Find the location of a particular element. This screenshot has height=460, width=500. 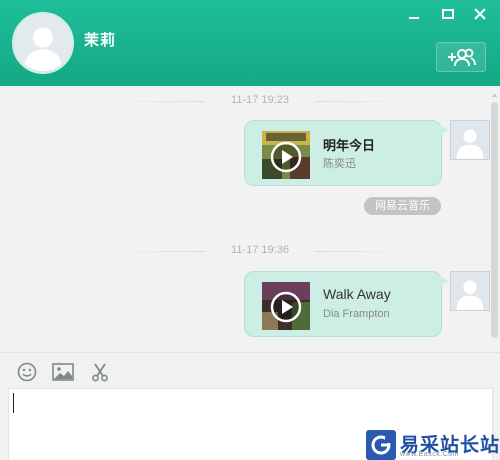

minimize-icon is located at coordinates (414, 18).